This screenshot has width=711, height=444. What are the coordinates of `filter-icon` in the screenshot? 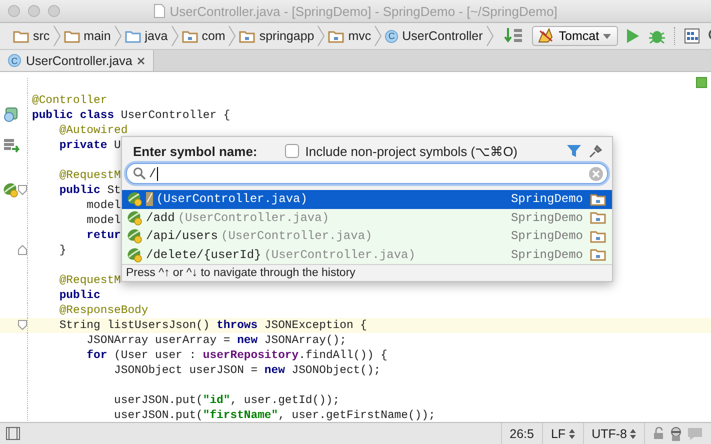 It's located at (574, 151).